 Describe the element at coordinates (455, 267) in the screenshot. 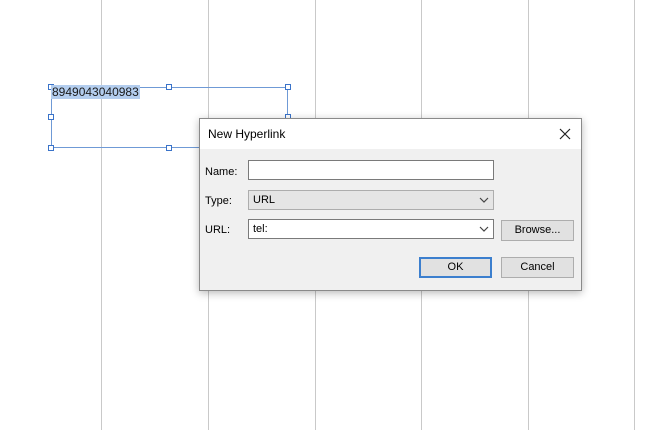

I see `ok-button: OK` at that location.